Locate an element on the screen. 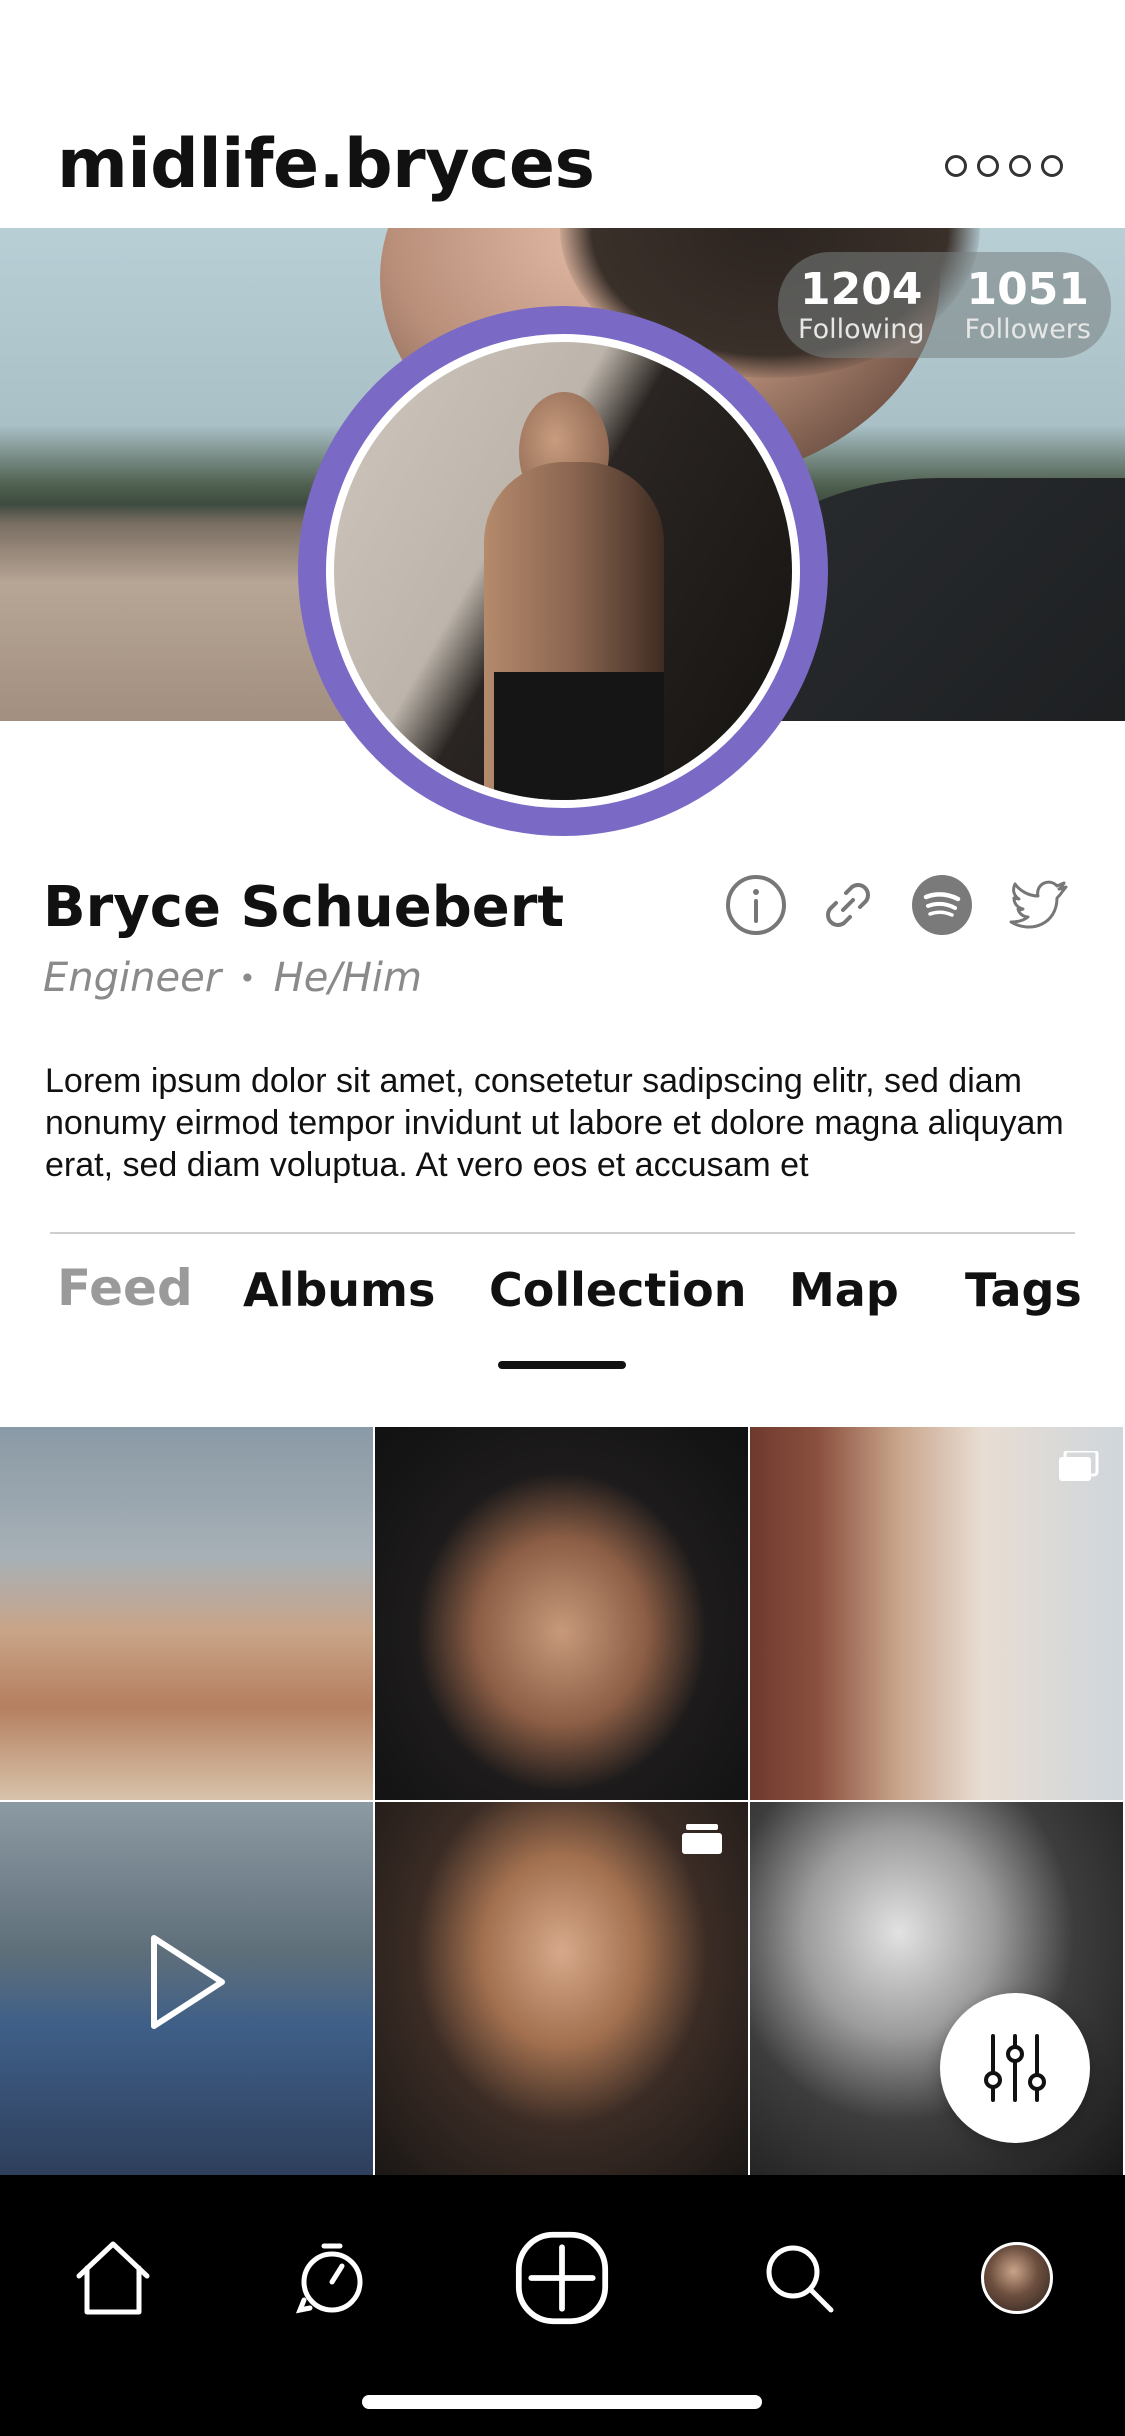 Image resolution: width=1125 pixels, height=2436 pixels. twitter-icon is located at coordinates (1038, 904).